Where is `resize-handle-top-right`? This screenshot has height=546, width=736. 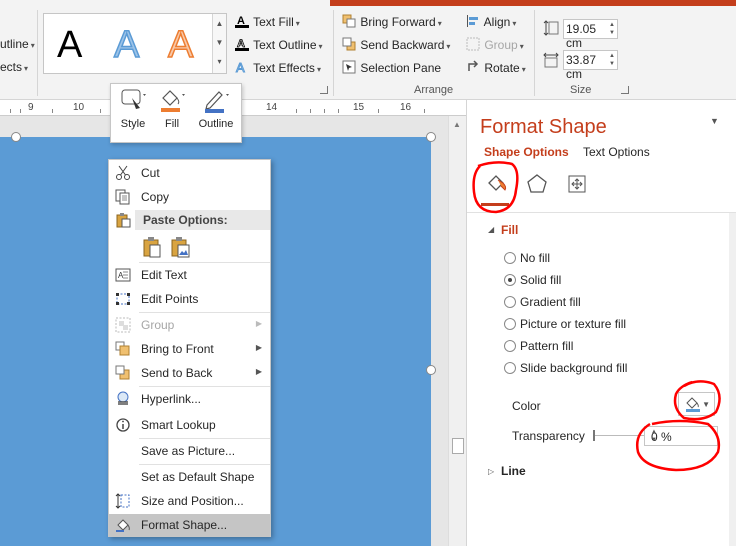 resize-handle-top-right is located at coordinates (431, 137).